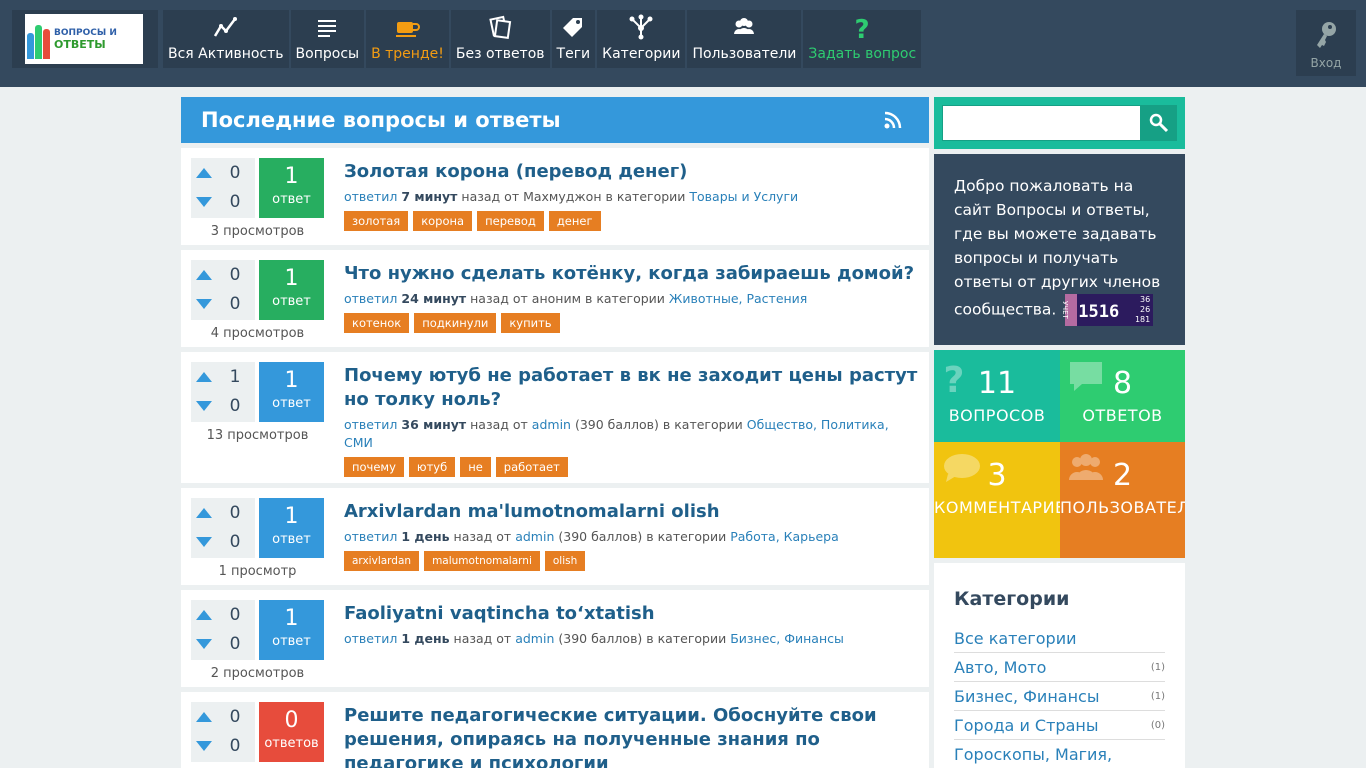  What do you see at coordinates (382, 561) in the screenshot?
I see `tag: arxivlardan` at bounding box center [382, 561].